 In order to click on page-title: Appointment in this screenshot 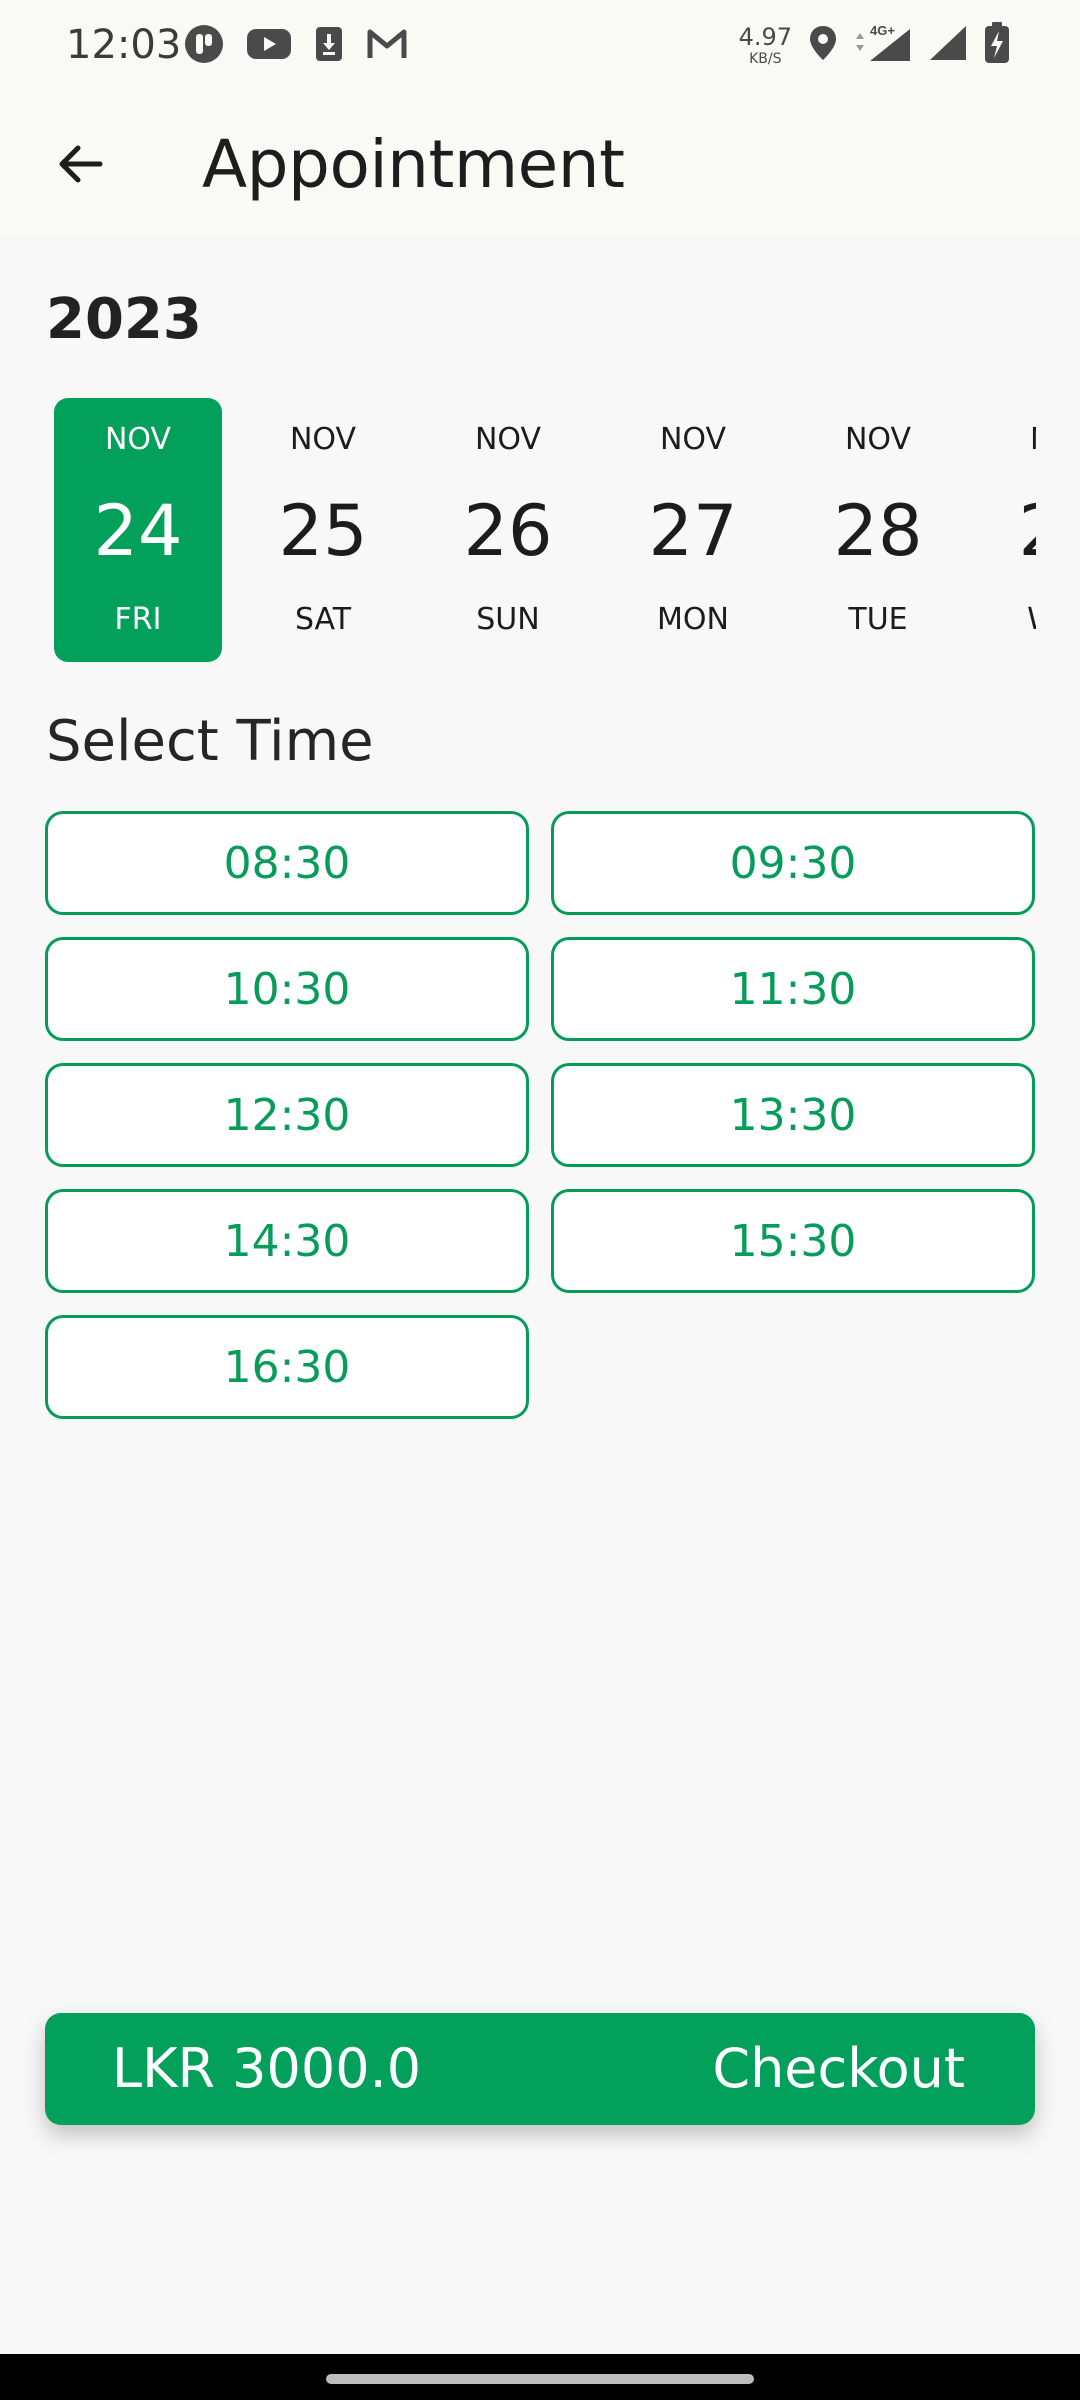, I will do `click(413, 164)`.